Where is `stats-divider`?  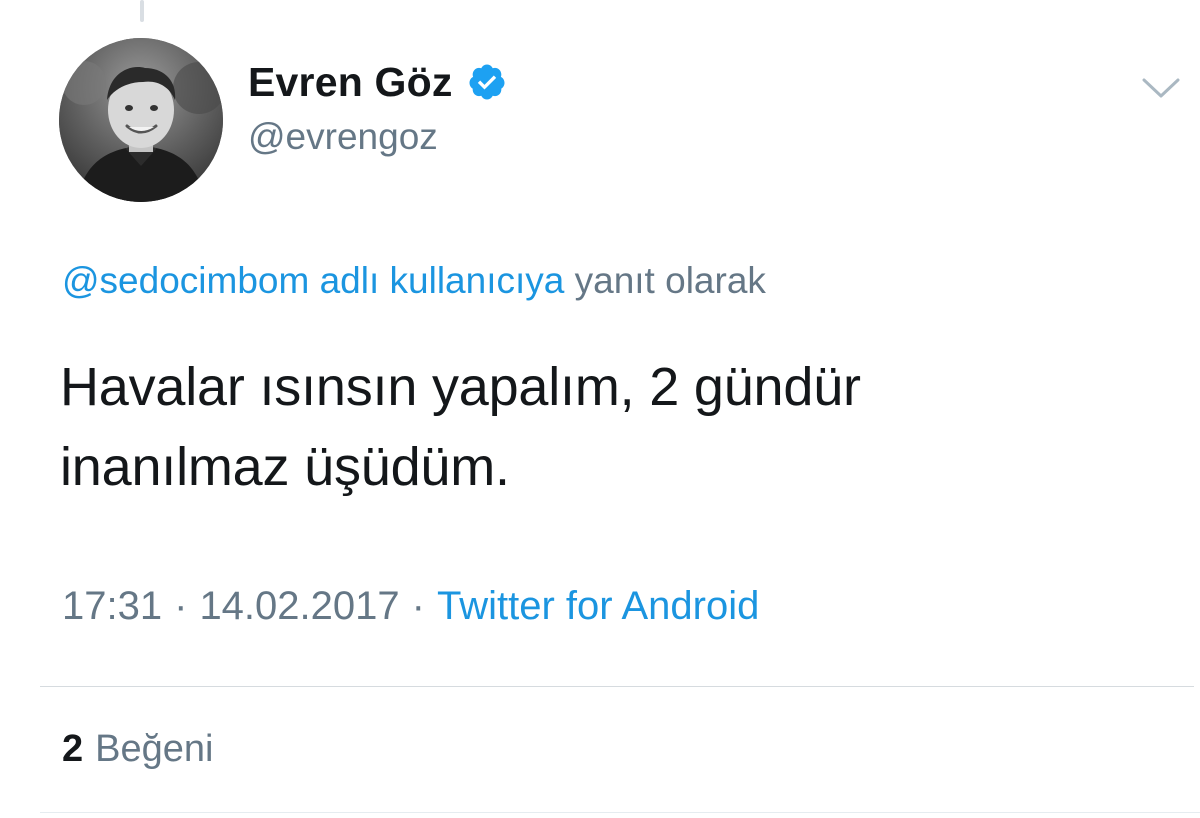
stats-divider is located at coordinates (617, 686).